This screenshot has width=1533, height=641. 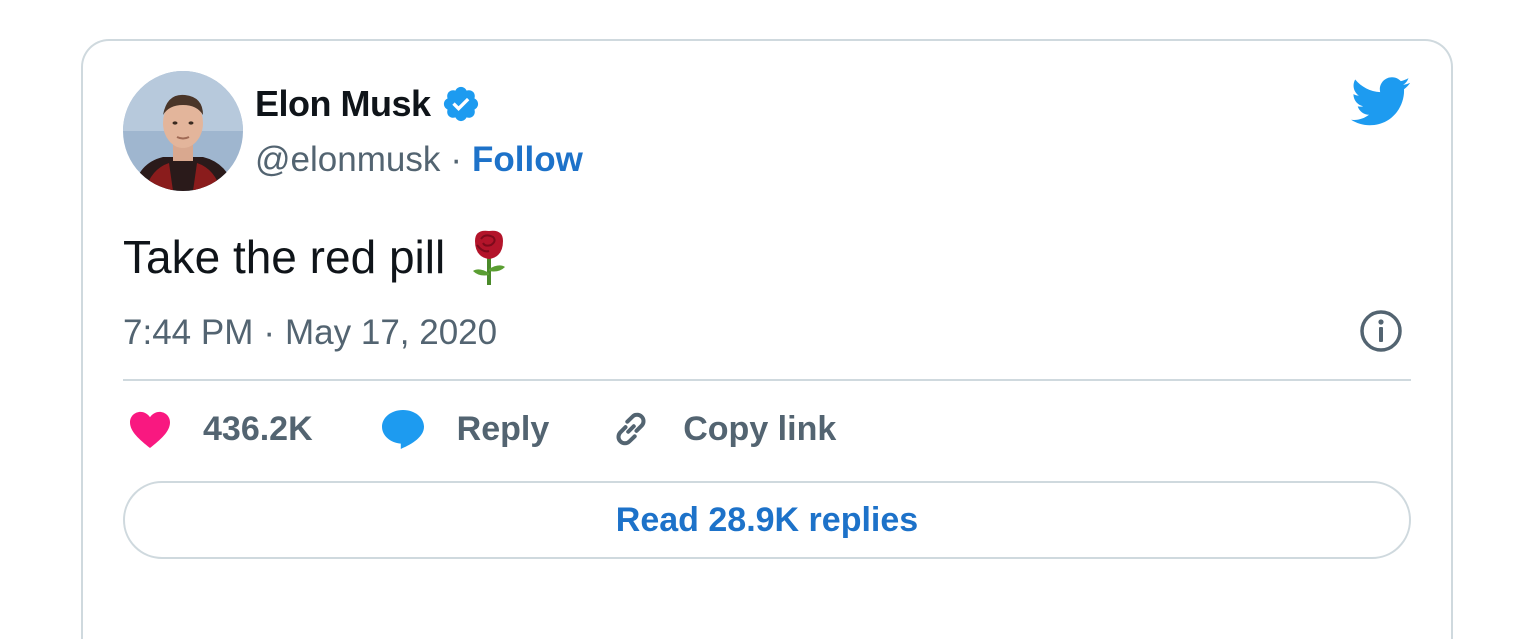 I want to click on copy-link-button: Copy link, so click(x=722, y=429).